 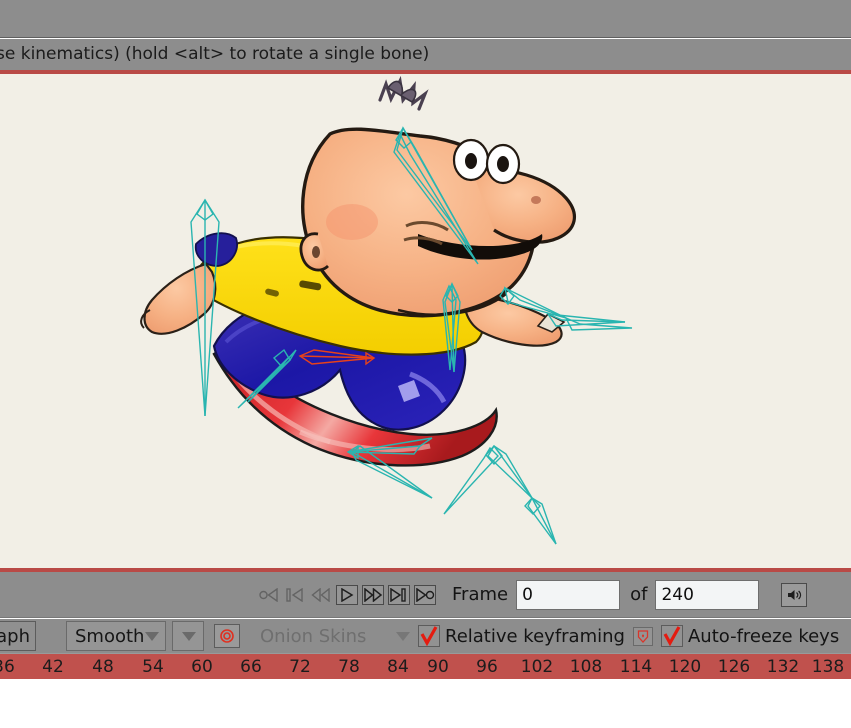 I want to click on play-button, so click(x=347, y=594).